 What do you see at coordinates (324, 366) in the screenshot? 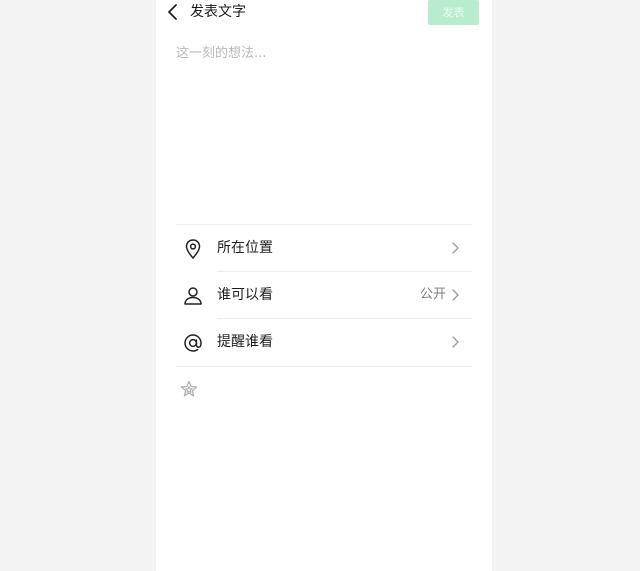
I see `divider` at bounding box center [324, 366].